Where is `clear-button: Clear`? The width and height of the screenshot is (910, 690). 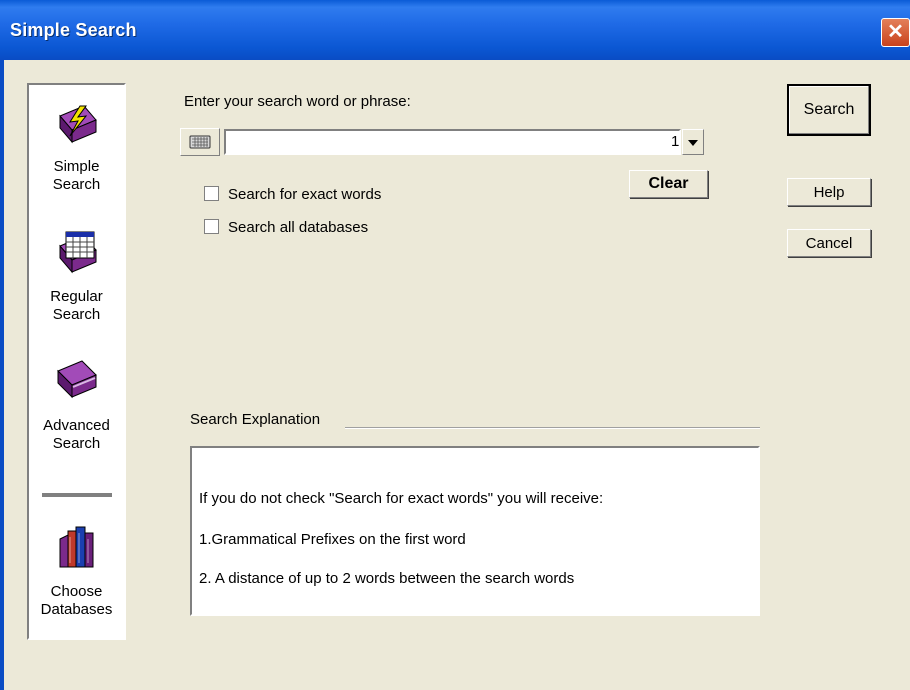
clear-button: Clear is located at coordinates (668, 184).